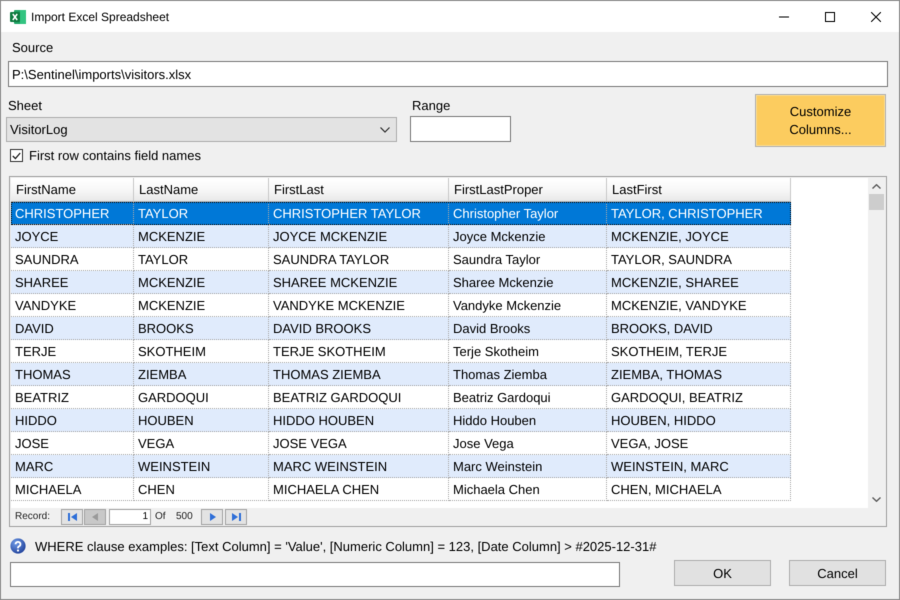 The image size is (900, 600). Describe the element at coordinates (401, 305) in the screenshot. I see `table-row: VANDYKE MCKENZIE VANDYKE MCKENZIE Vandyke Mckenzie MCKENZIE, VANDYKE` at that location.